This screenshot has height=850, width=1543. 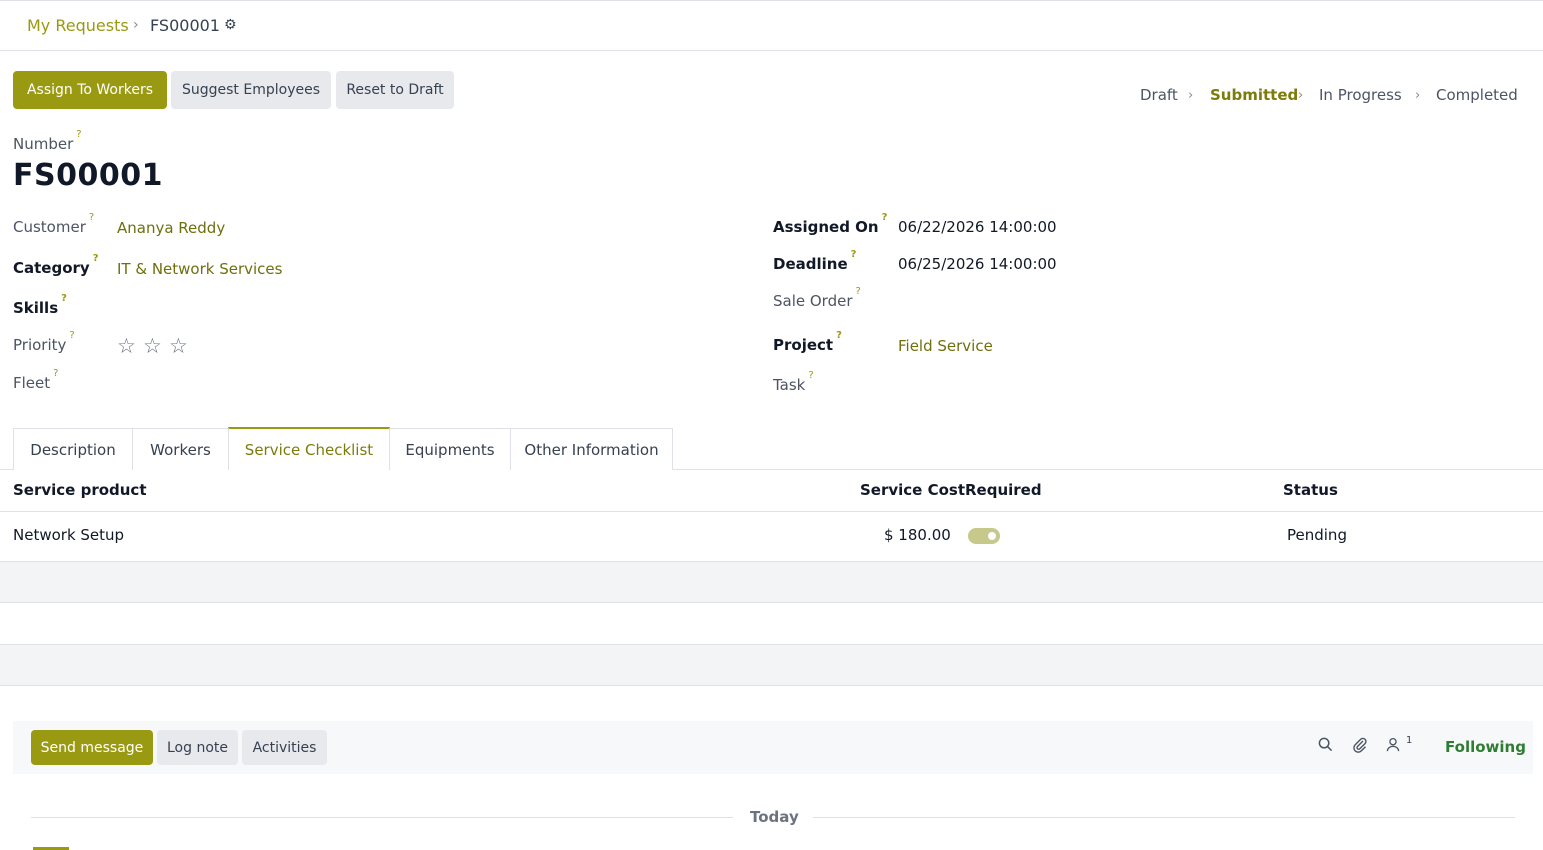 I want to click on send-message-button: Send message, so click(x=92, y=747).